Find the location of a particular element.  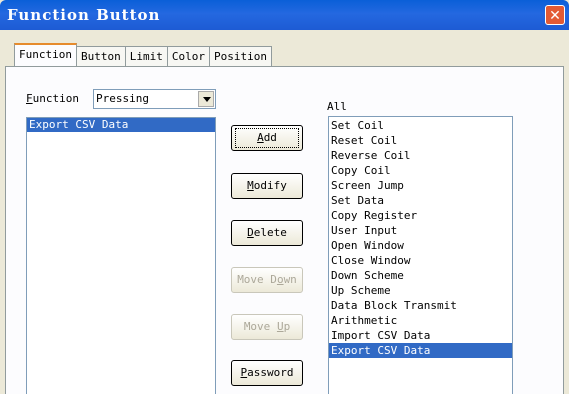

list-item: Set Coil is located at coordinates (420, 125).